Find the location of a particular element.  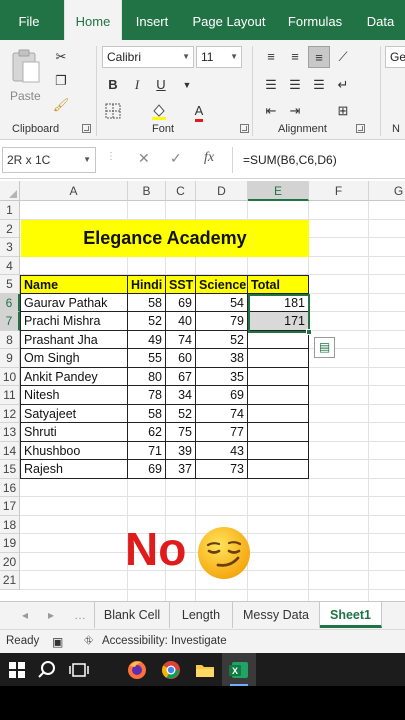

table-header-cell: Science is located at coordinates (222, 284).